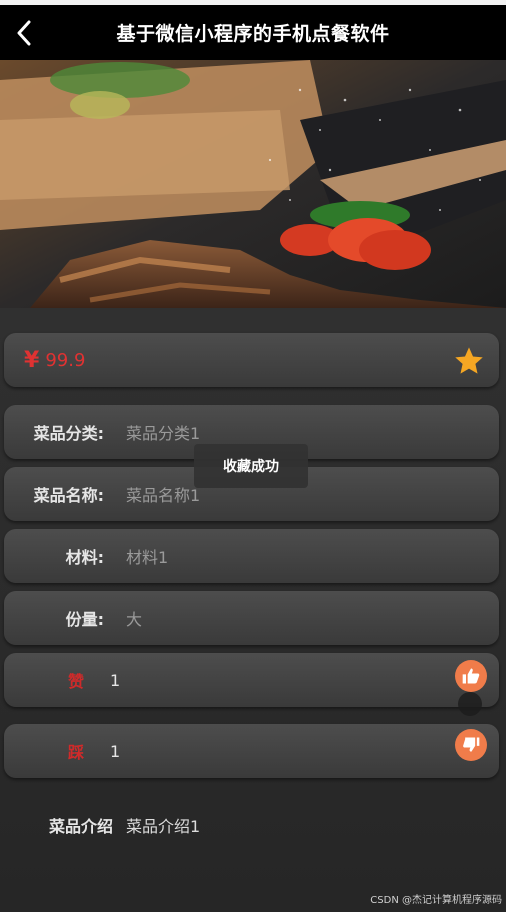  Describe the element at coordinates (251, 680) in the screenshot. I see `upvote-card: 赞 1` at that location.